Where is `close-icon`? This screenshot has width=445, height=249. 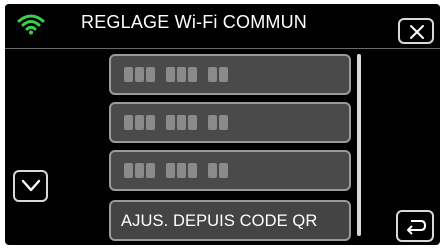
close-icon is located at coordinates (417, 32).